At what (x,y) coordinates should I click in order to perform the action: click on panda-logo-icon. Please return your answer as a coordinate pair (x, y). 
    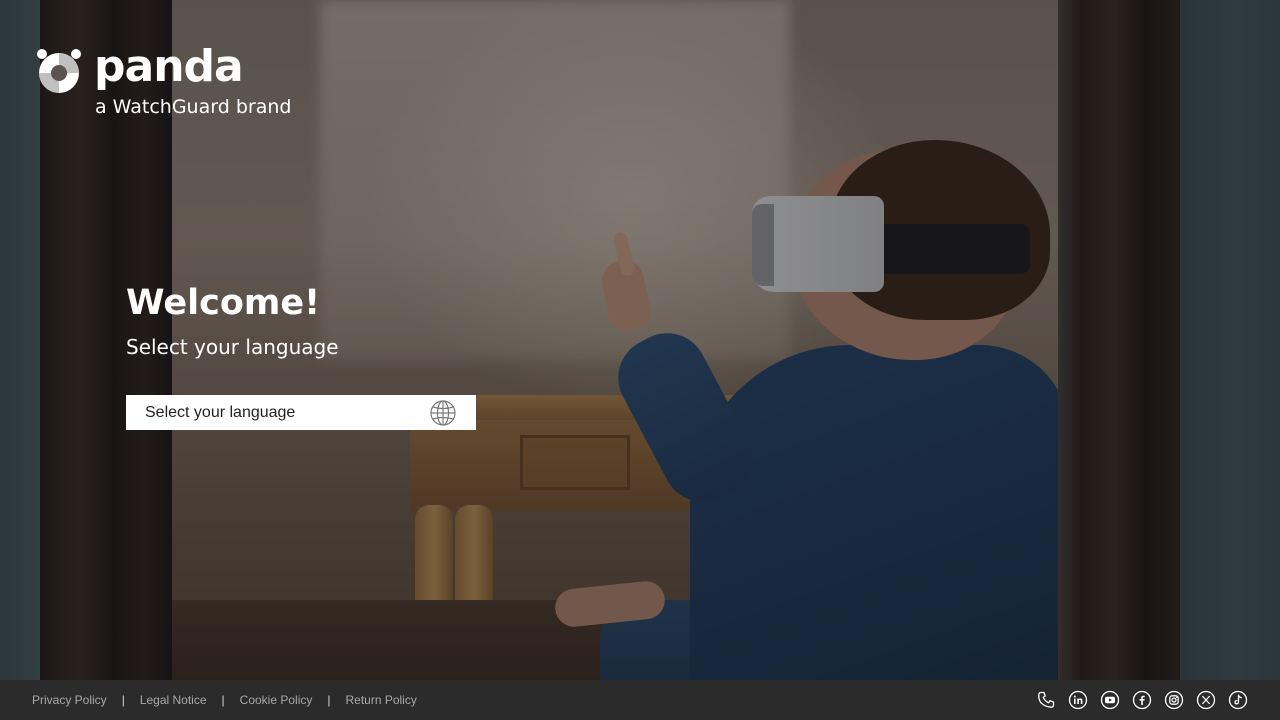
    Looking at the image, I should click on (59, 71).